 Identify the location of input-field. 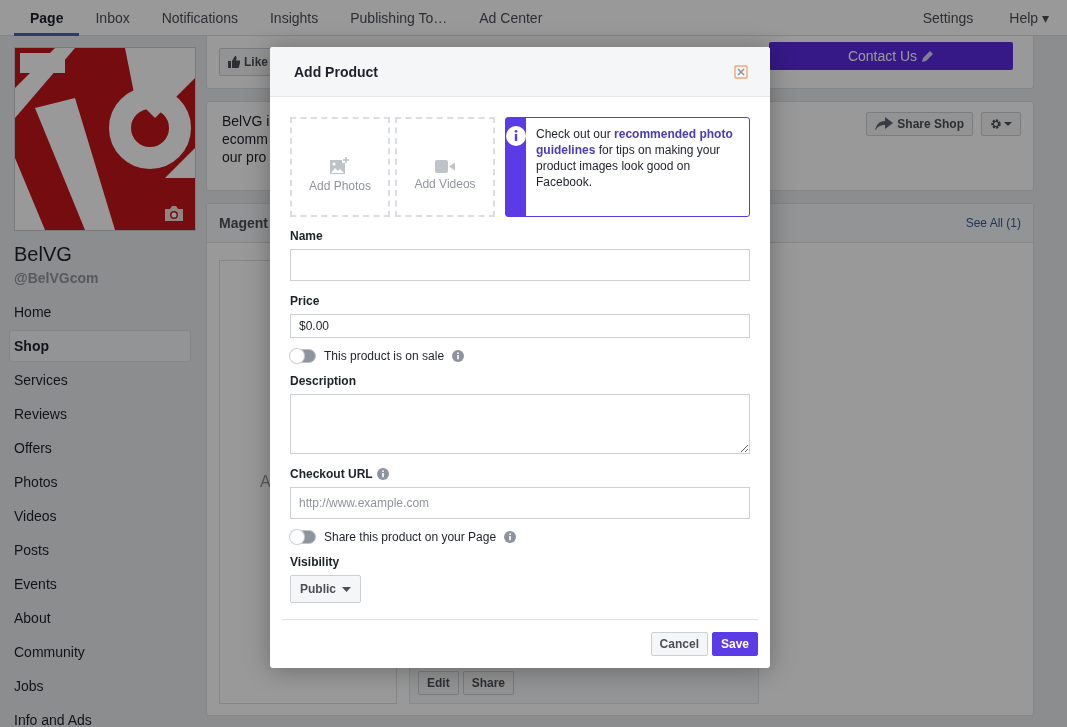
(520, 265).